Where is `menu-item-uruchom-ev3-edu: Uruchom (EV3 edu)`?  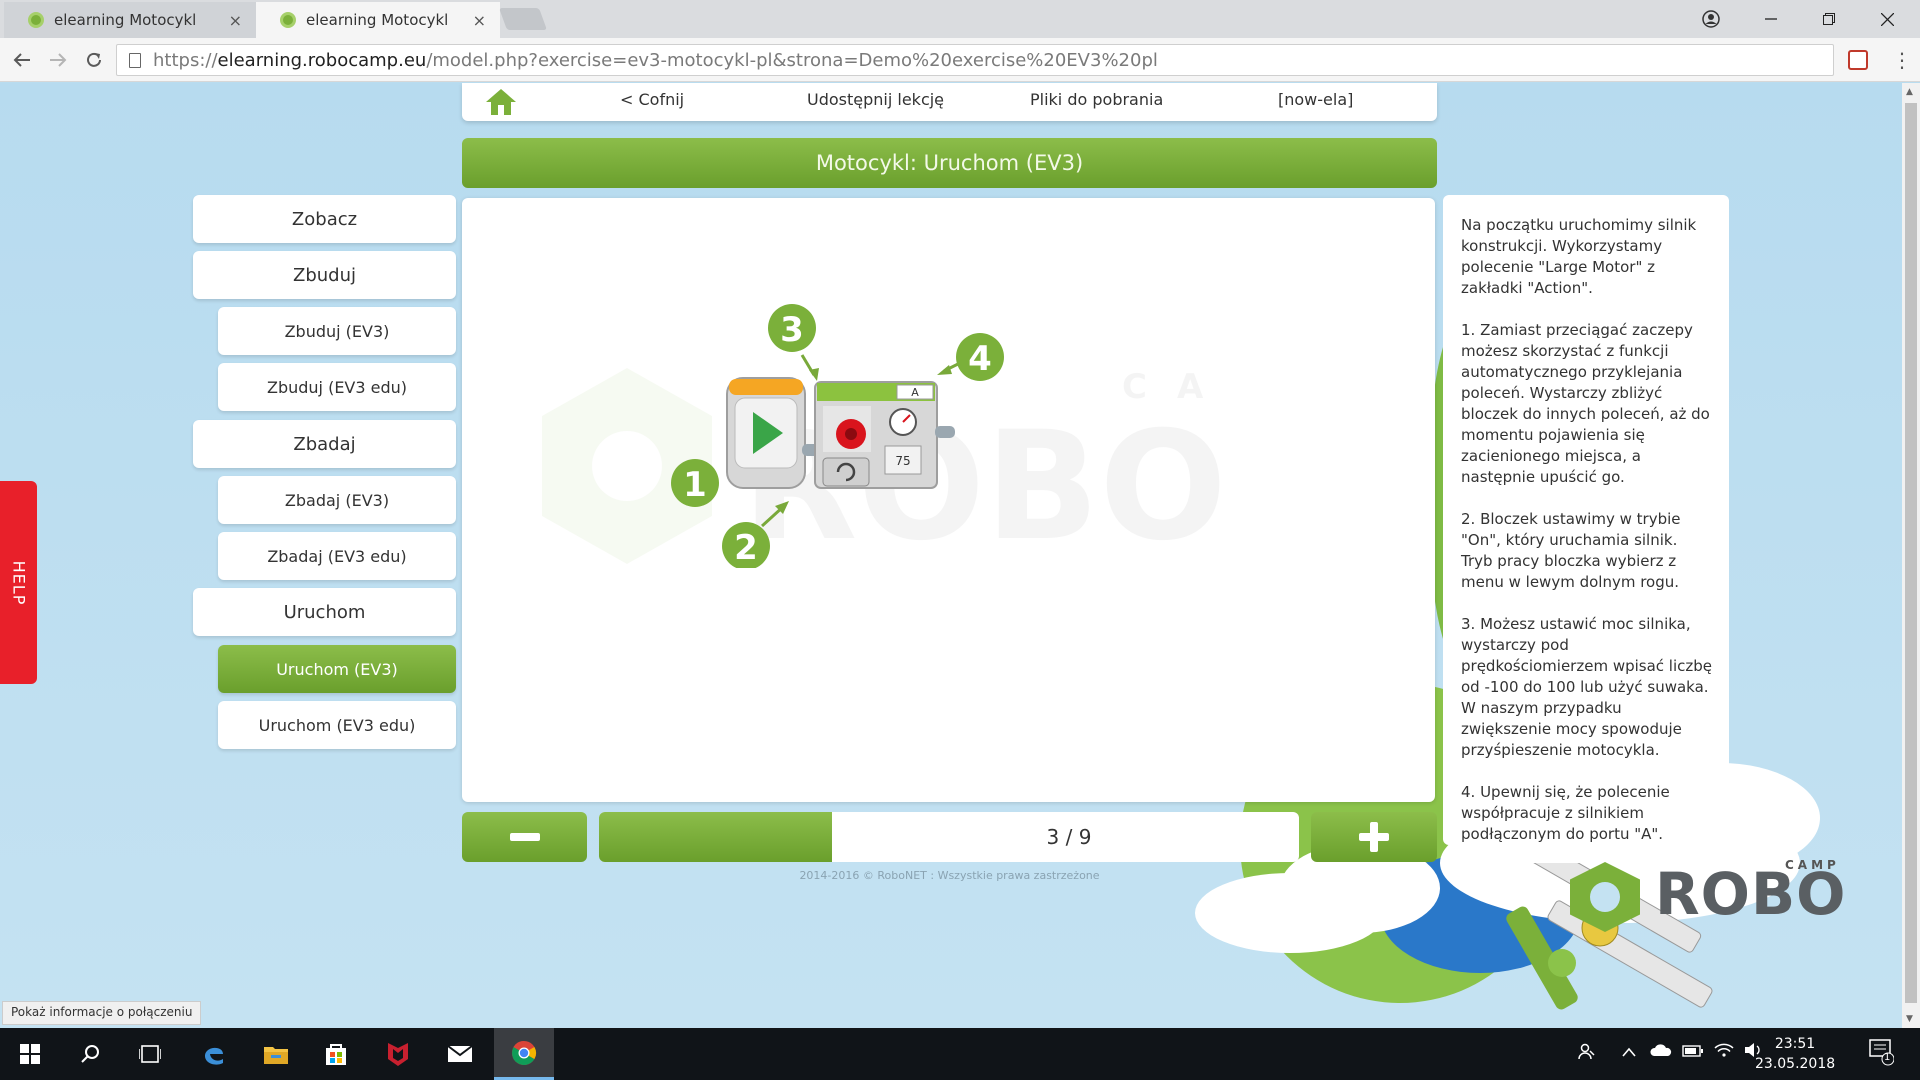
menu-item-uruchom-ev3-edu: Uruchom (EV3 edu) is located at coordinates (337, 725).